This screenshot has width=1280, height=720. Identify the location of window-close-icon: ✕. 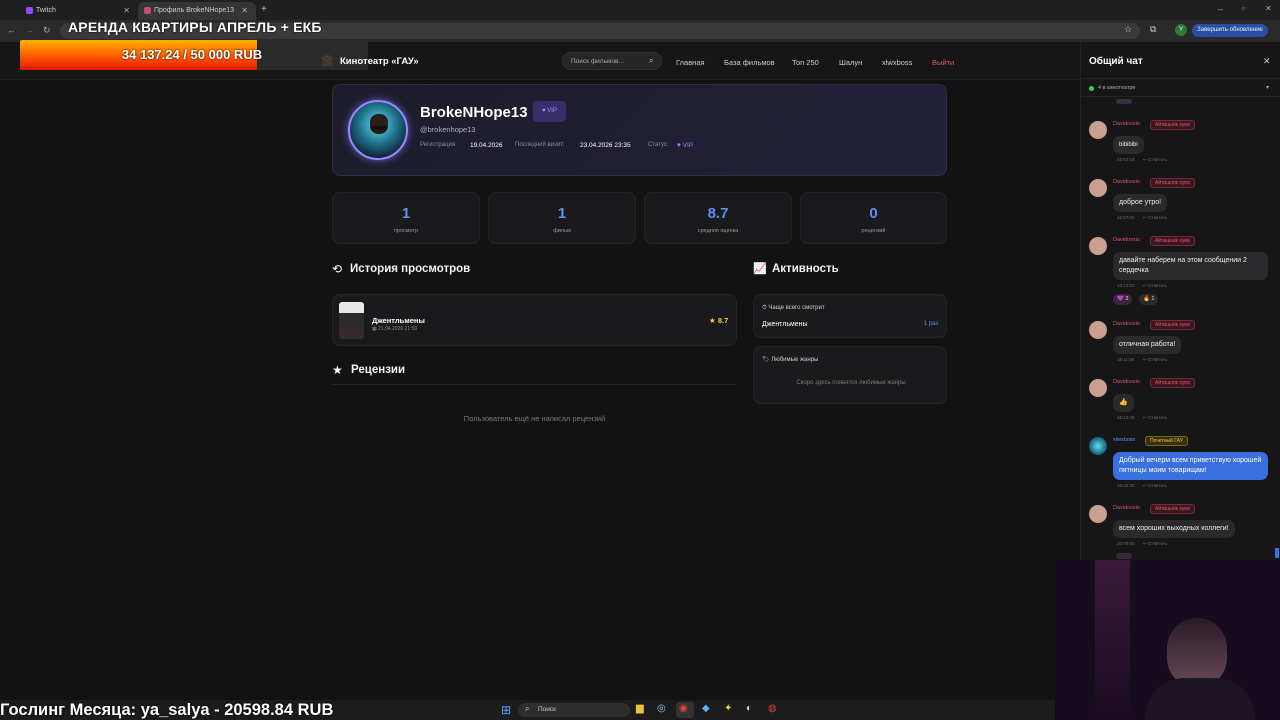
(1268, 8).